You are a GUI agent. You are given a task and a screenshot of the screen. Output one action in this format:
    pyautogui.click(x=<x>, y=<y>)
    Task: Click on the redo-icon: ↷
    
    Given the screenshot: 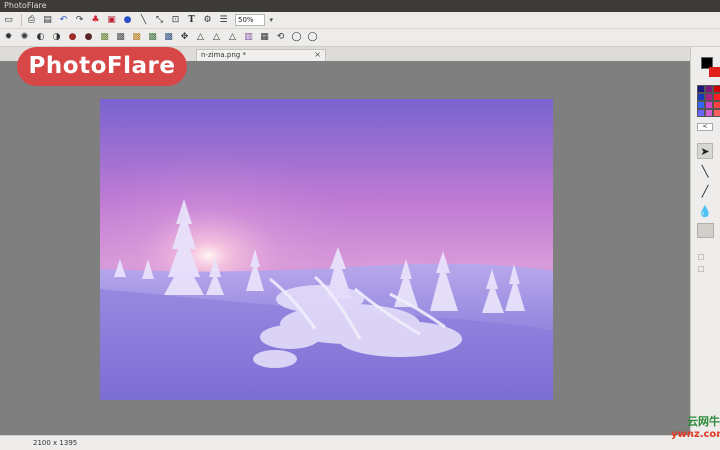 What is the action you would take?
    pyautogui.click(x=79, y=20)
    